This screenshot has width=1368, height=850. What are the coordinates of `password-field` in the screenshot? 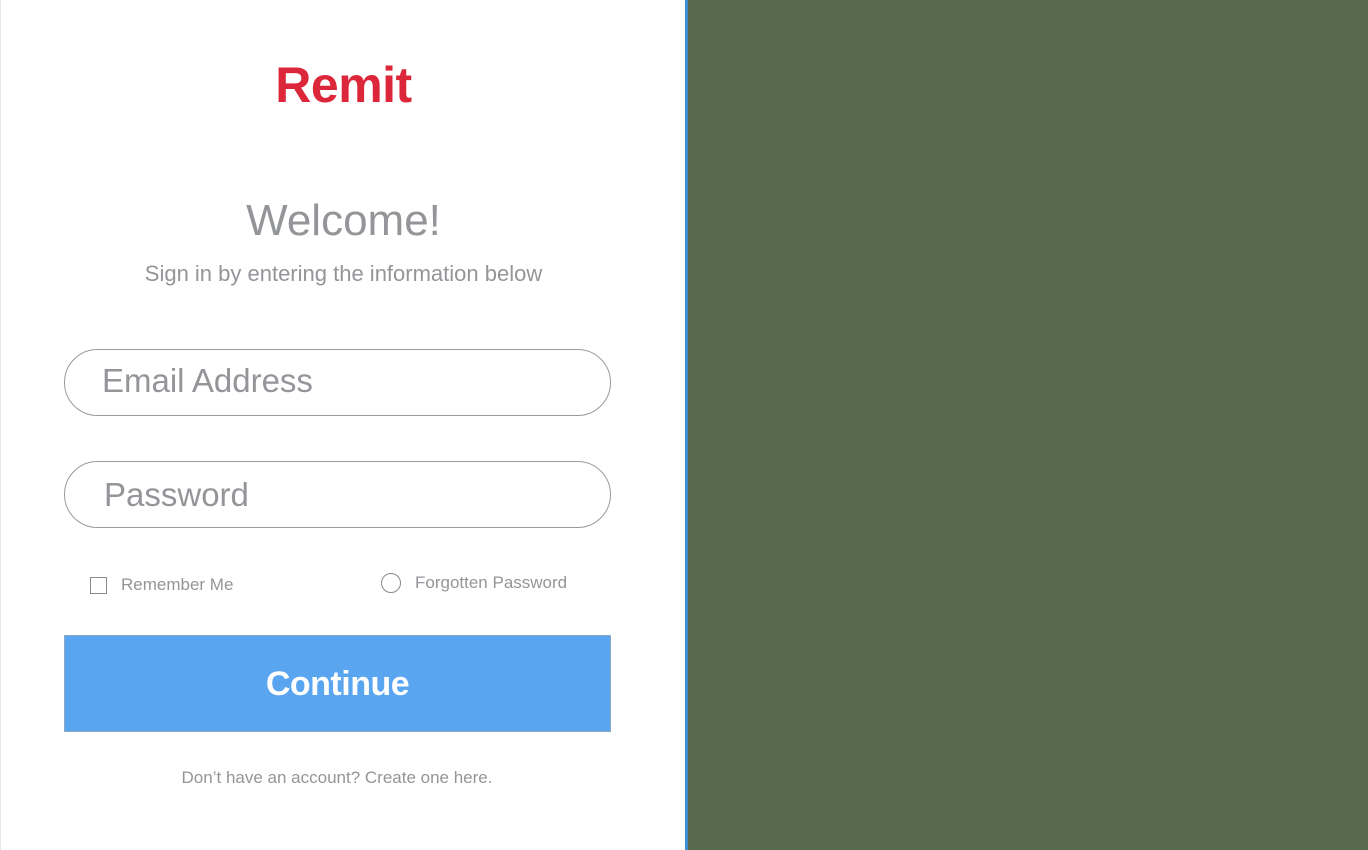 It's located at (334, 495).